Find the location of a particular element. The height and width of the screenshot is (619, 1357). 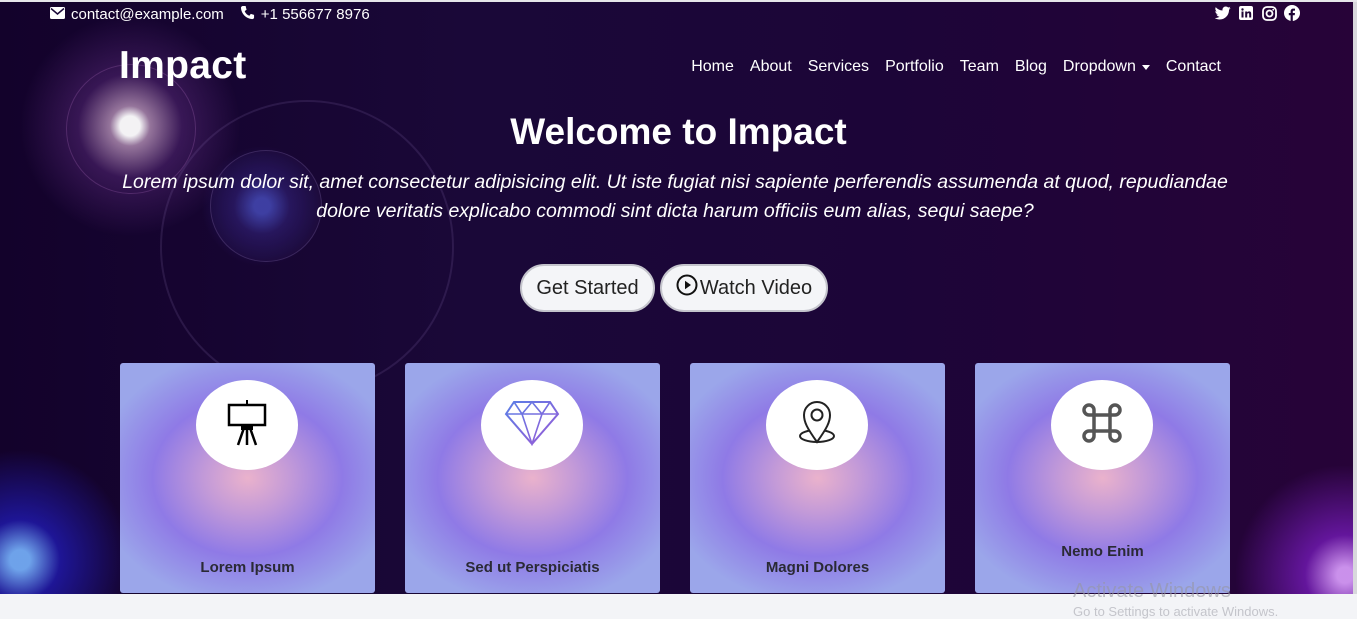

activation-watermark-sub: Go to Settings to activate Windows. is located at coordinates (1176, 611).